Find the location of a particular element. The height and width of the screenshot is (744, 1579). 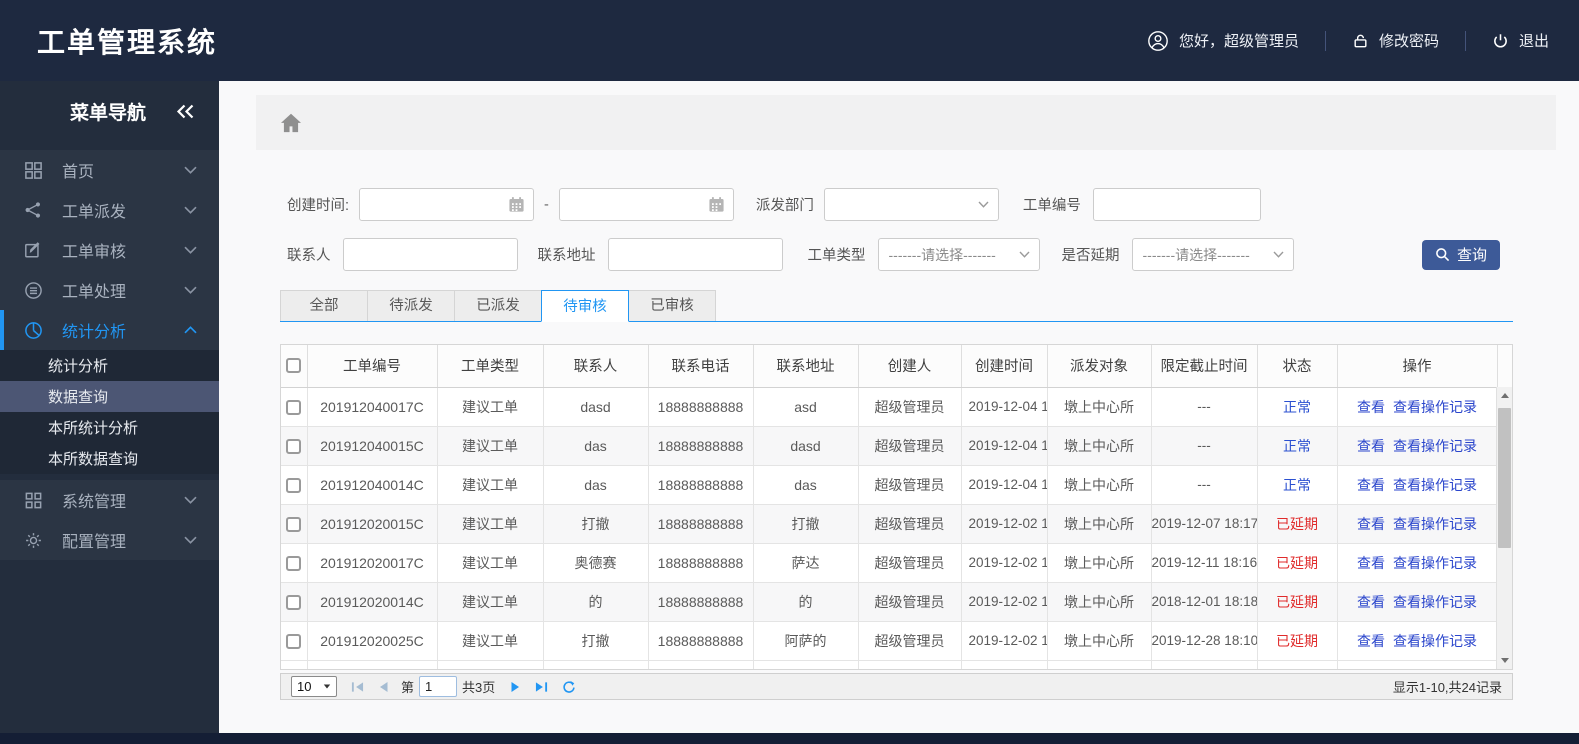

end-date-input is located at coordinates (646, 204).